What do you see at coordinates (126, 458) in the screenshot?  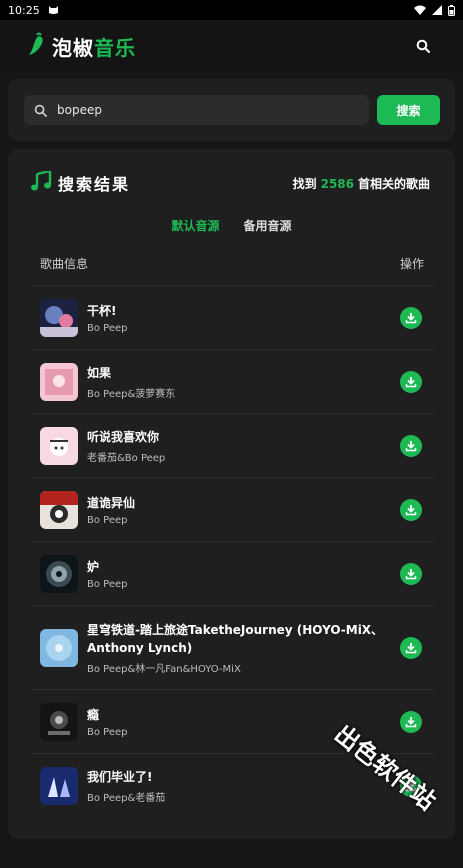 I see `song-artist: 老番茄&Bo Peep` at bounding box center [126, 458].